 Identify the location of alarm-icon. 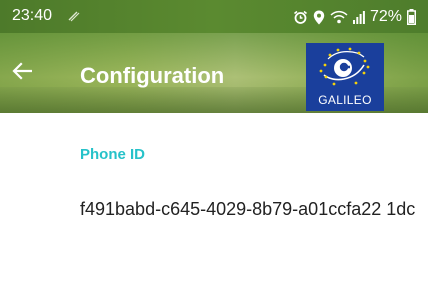
(300, 17).